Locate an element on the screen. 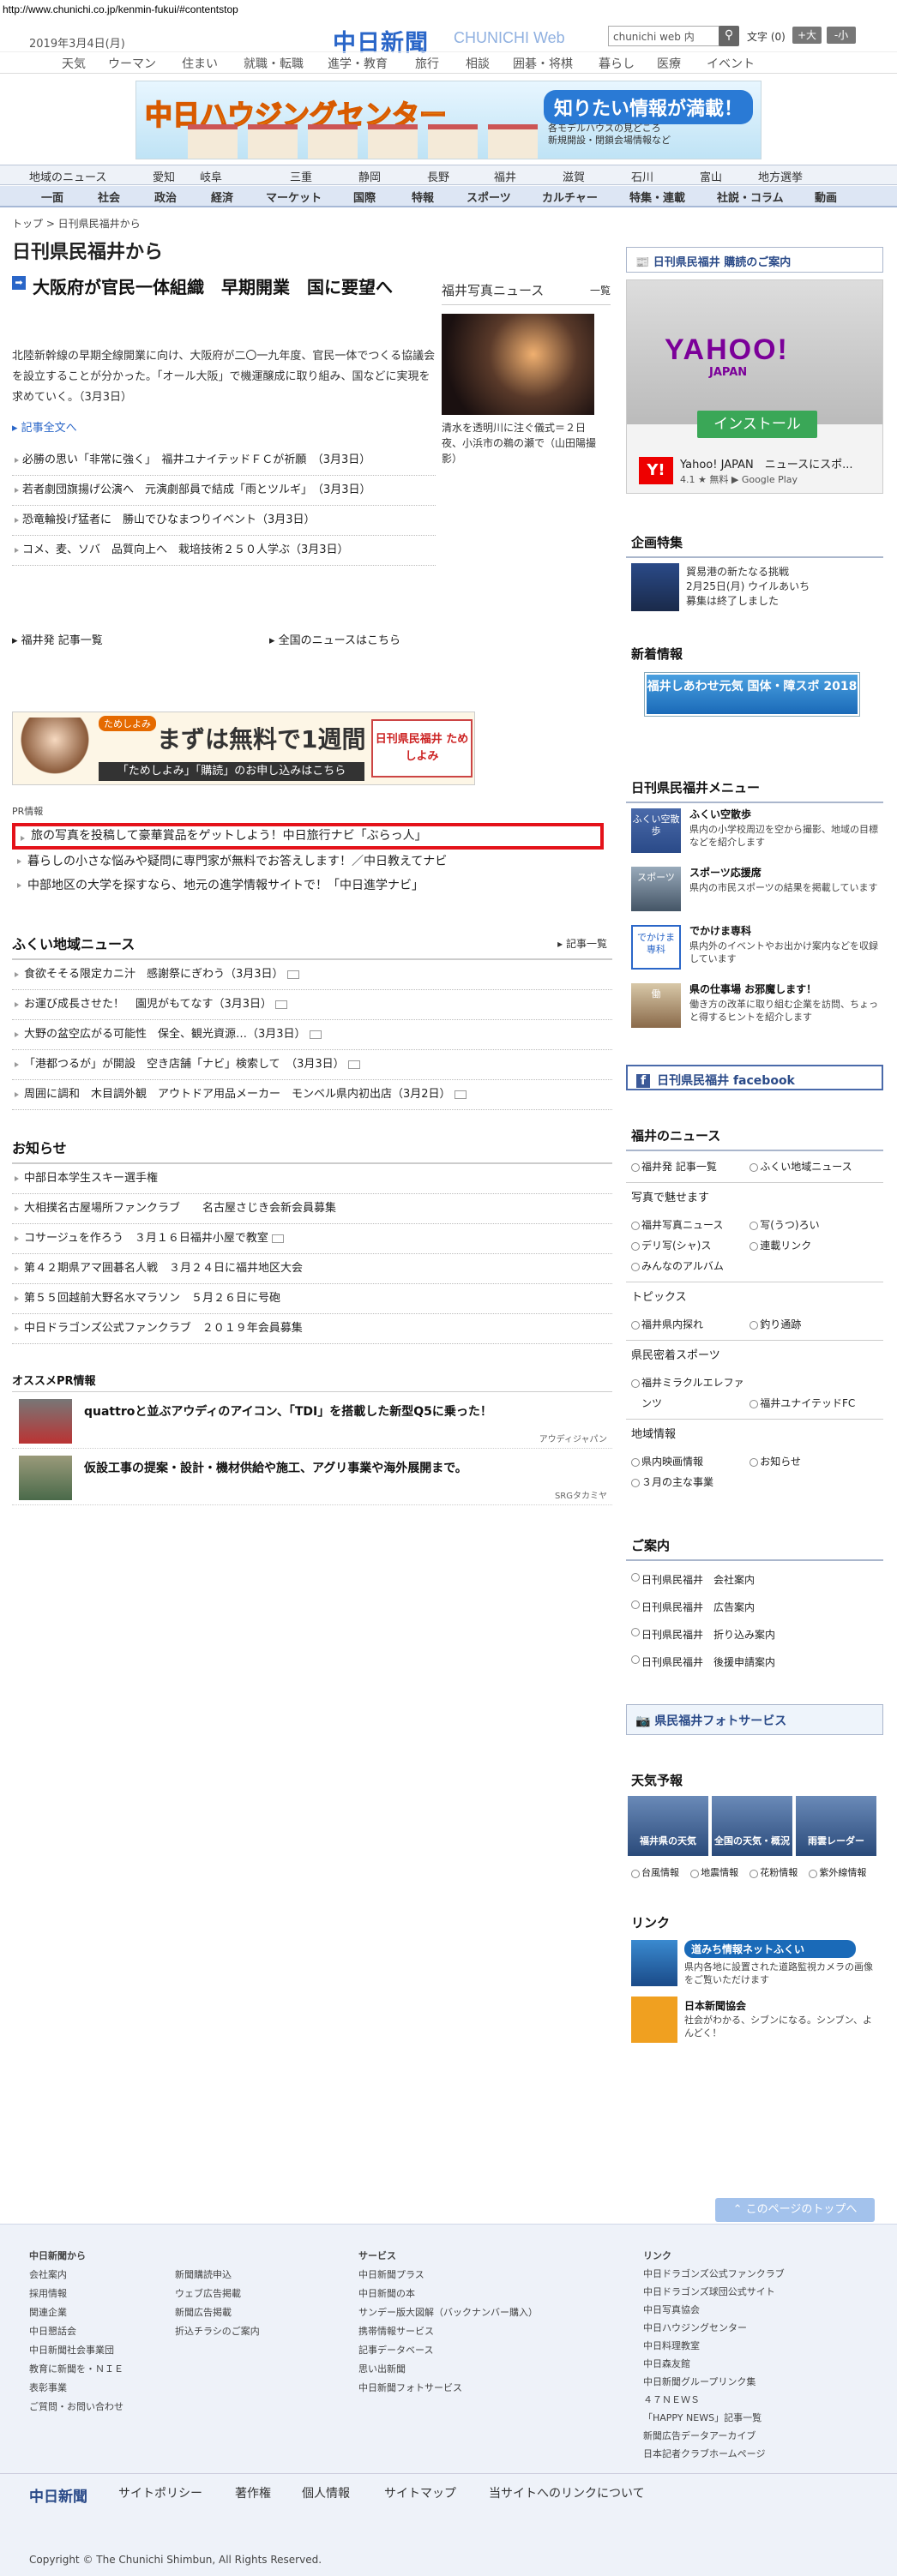  notice-item: 中部日本学生スキー選手権 is located at coordinates (312, 1179).